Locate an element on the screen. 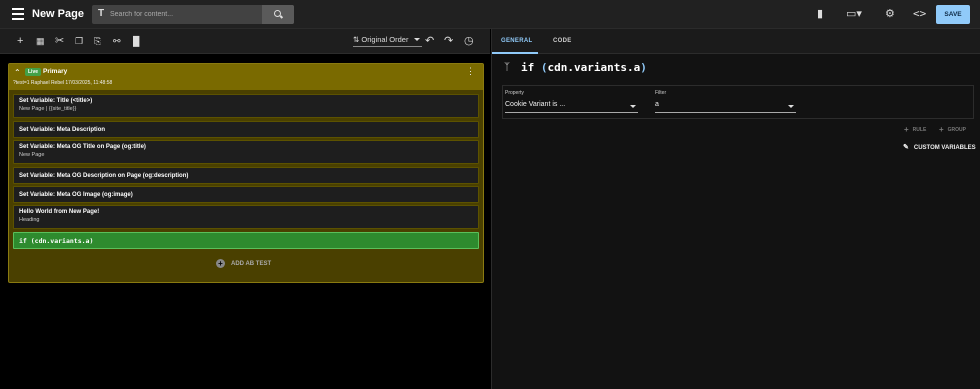  order-label: Original Order is located at coordinates (385, 39).